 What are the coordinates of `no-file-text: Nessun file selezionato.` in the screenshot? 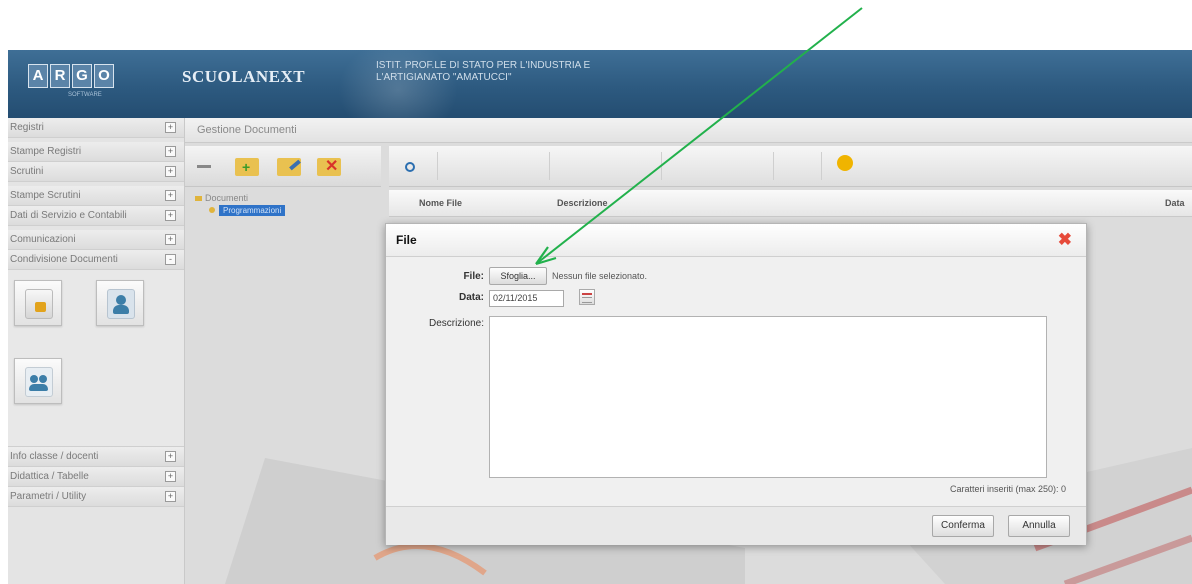 It's located at (600, 276).